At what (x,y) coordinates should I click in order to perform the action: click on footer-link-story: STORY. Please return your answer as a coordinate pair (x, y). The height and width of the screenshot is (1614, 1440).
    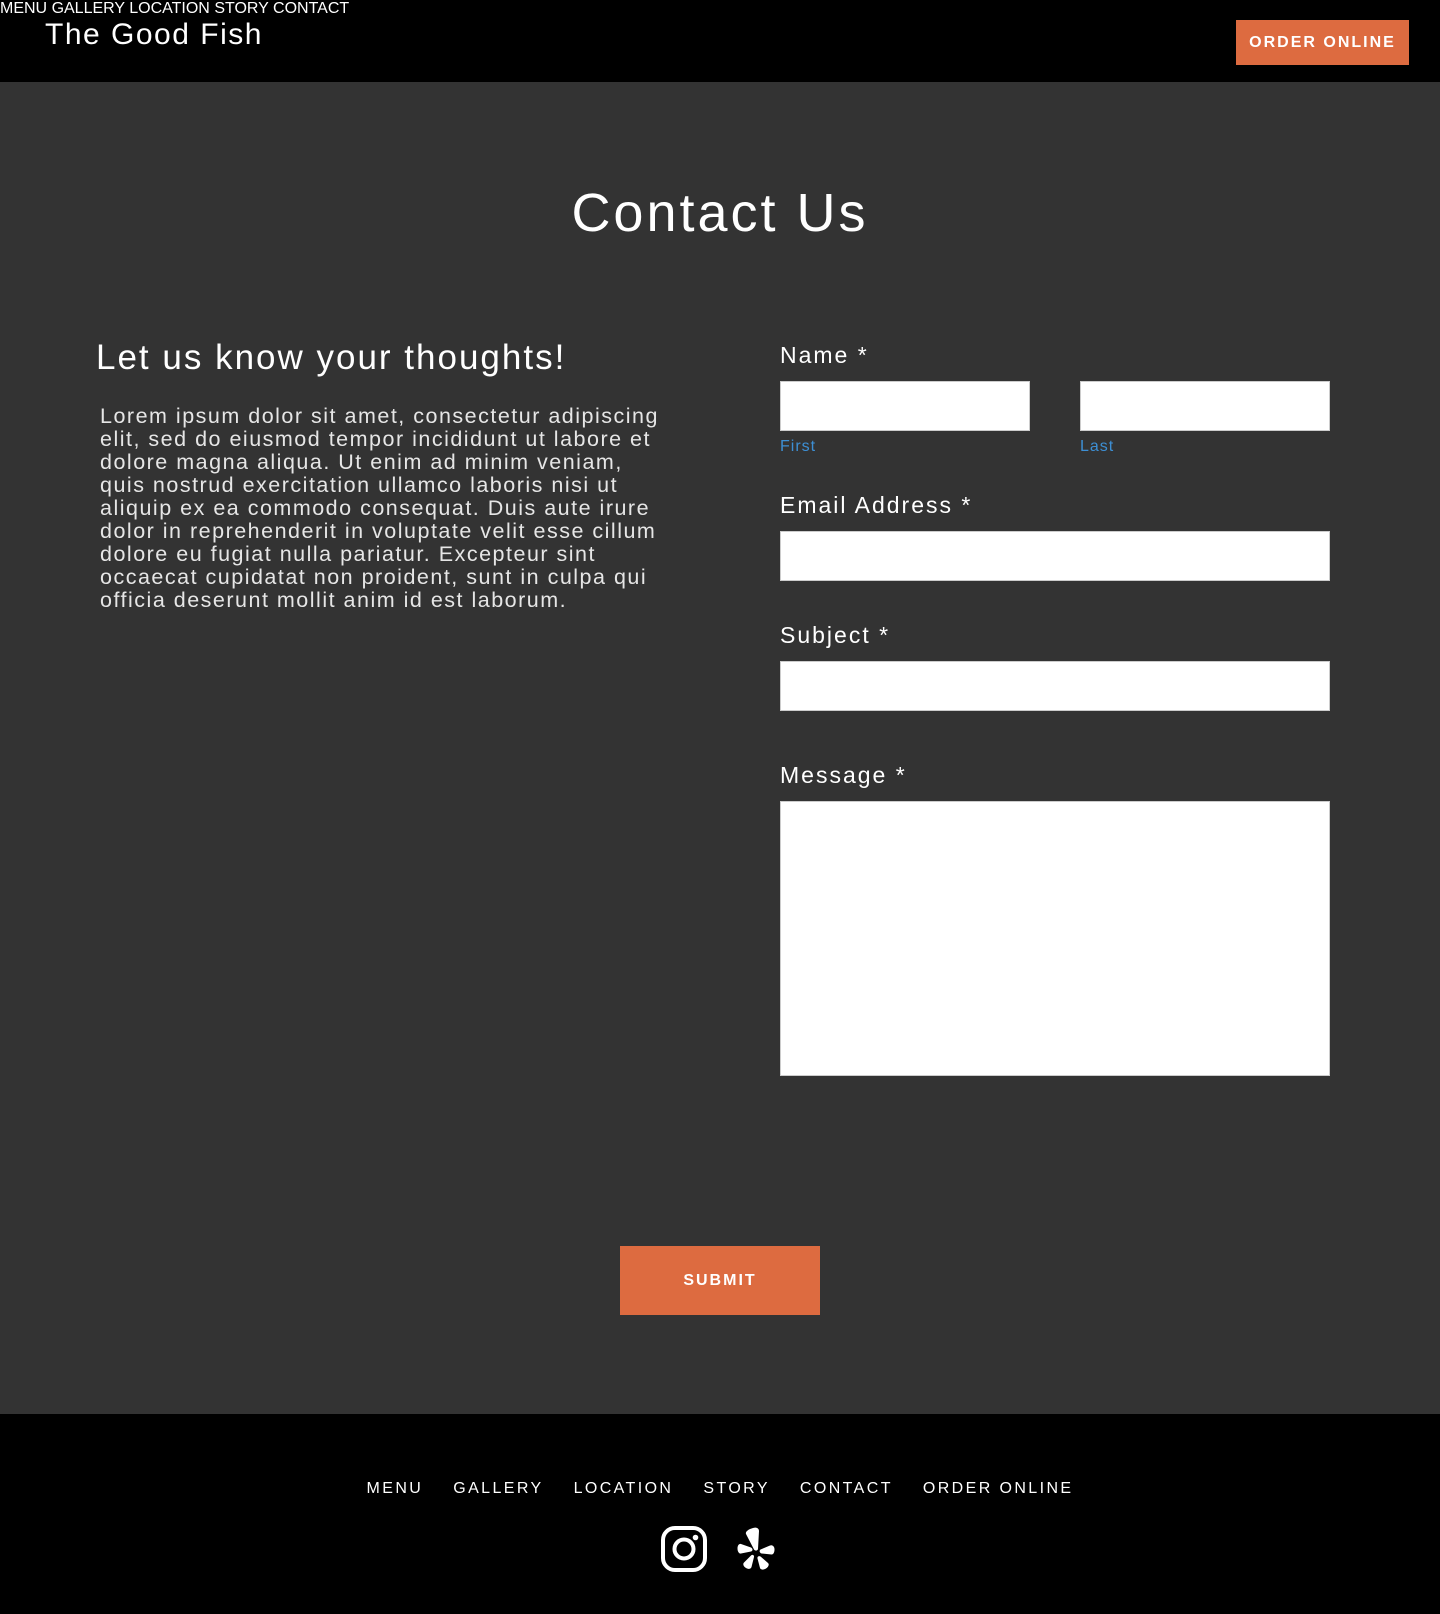
    Looking at the image, I should click on (736, 1489).